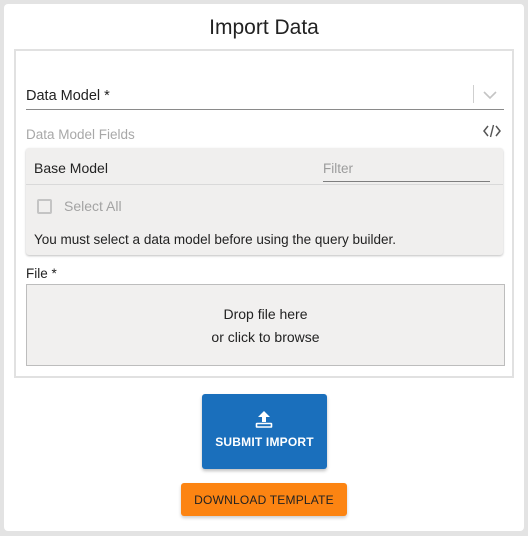  I want to click on file-label: File *, so click(41, 273).